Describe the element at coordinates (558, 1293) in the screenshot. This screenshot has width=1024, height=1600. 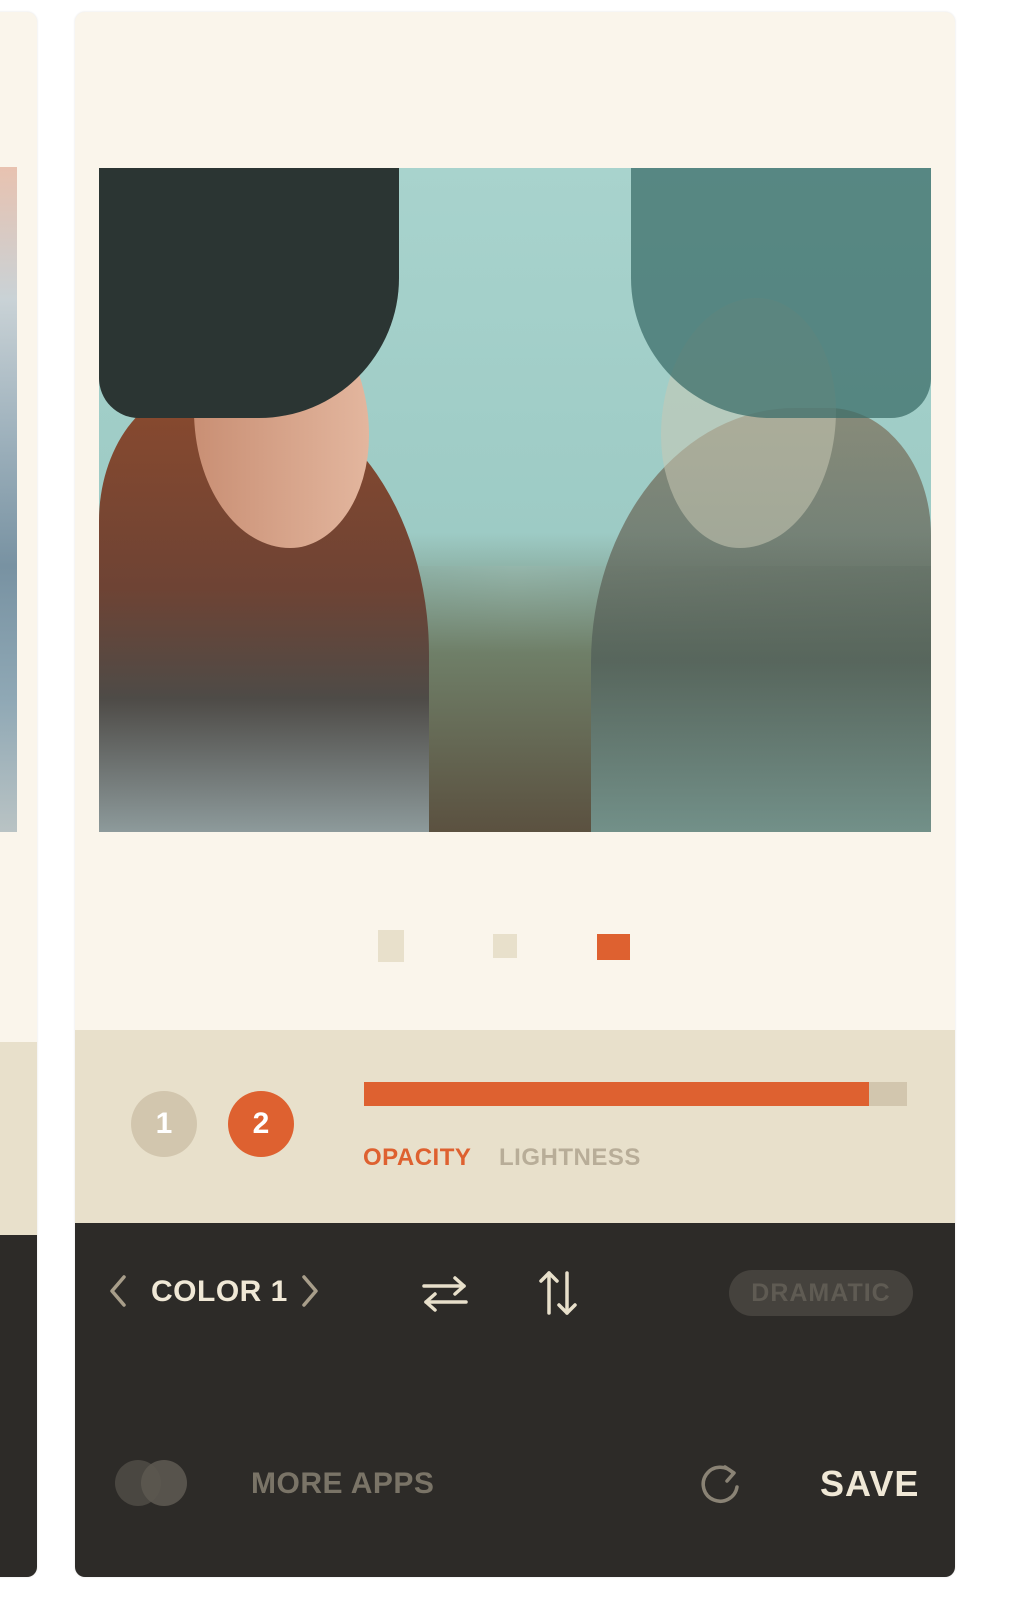
I see `swap-vertical-icon` at that location.